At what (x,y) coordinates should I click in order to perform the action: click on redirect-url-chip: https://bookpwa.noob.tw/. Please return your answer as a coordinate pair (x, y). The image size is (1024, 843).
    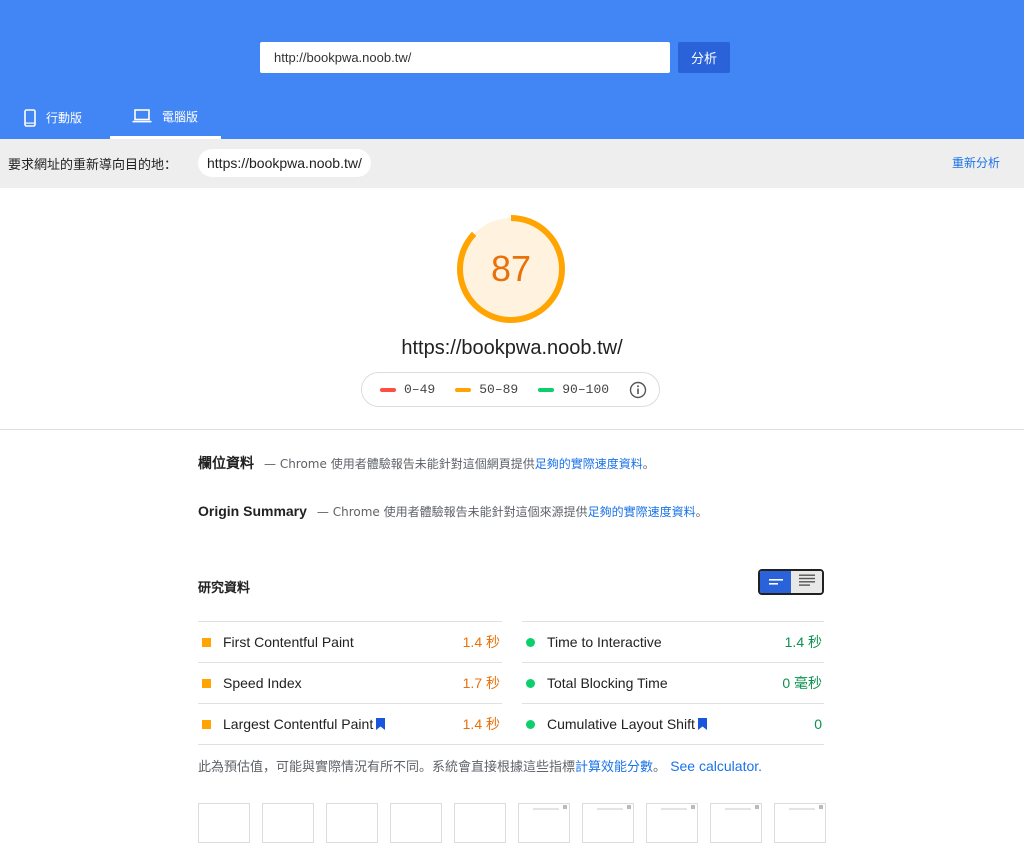
    Looking at the image, I should click on (284, 163).